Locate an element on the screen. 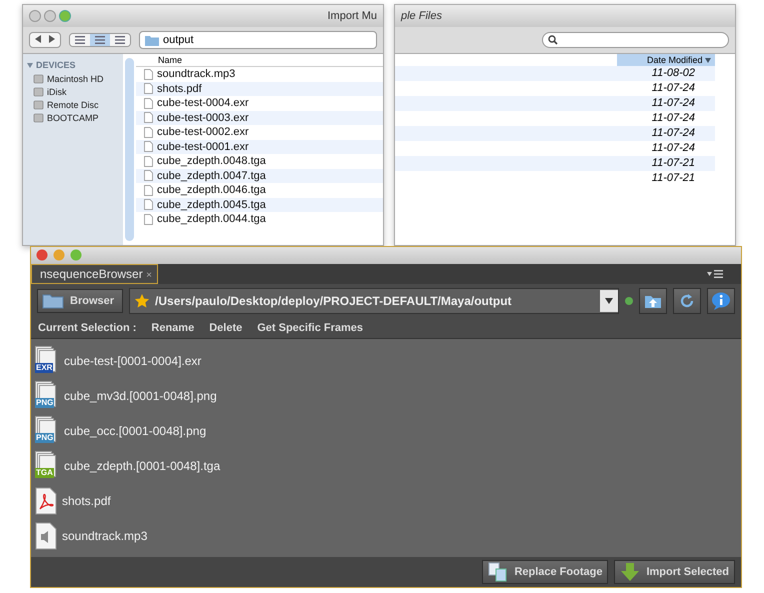 This screenshot has height=593, width=764. audio-file-icon is located at coordinates (46, 536).